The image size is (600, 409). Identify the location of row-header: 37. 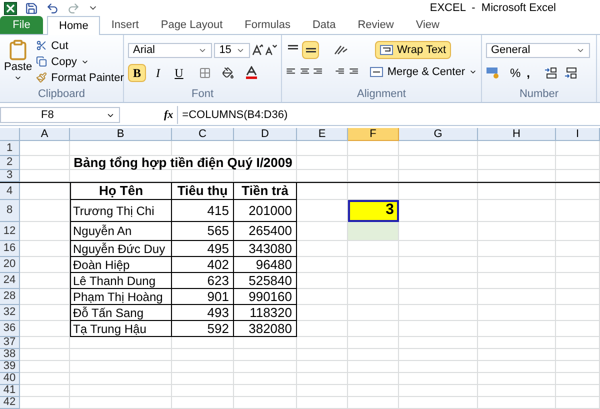
(10, 343).